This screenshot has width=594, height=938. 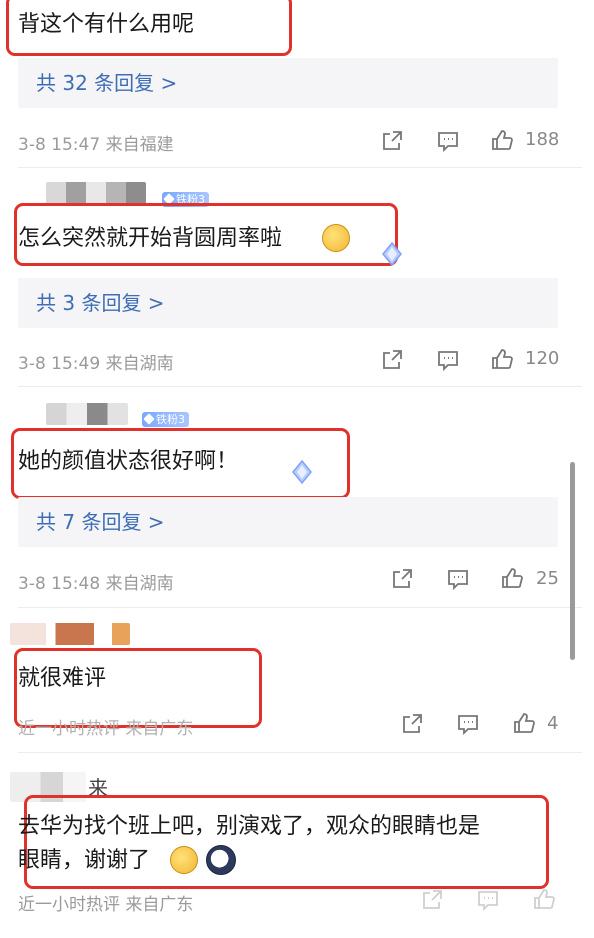 What do you see at coordinates (62, 678) in the screenshot?
I see `comment-text: 就很难评` at bounding box center [62, 678].